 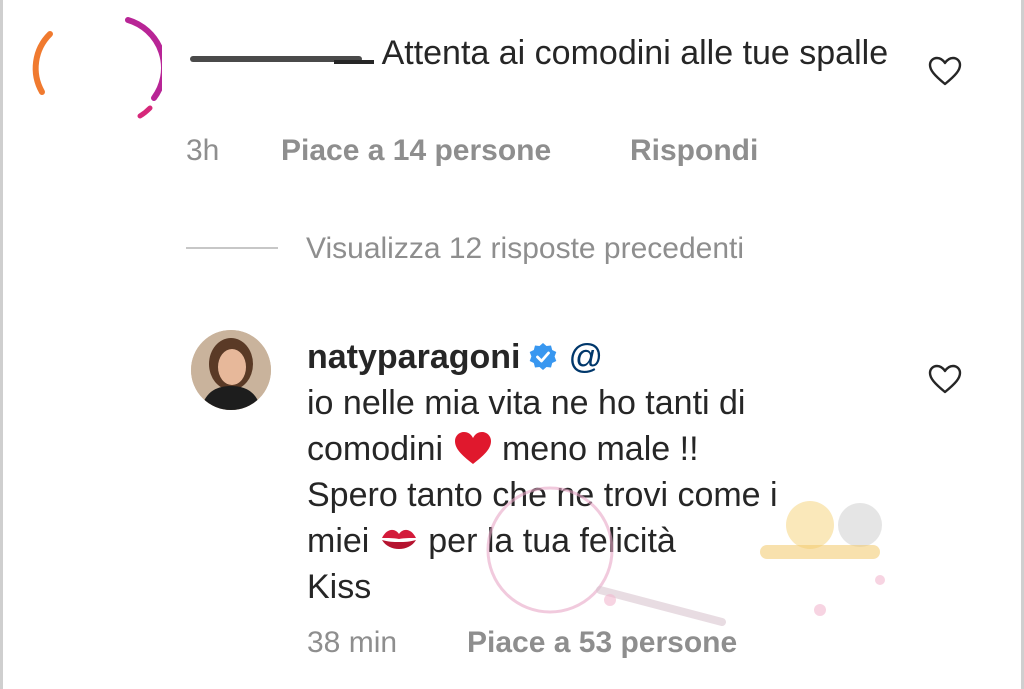 What do you see at coordinates (231, 370) in the screenshot?
I see `reply-avatar` at bounding box center [231, 370].